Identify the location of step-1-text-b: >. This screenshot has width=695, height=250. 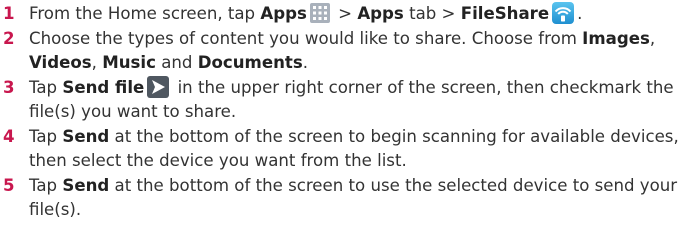
(345, 13).